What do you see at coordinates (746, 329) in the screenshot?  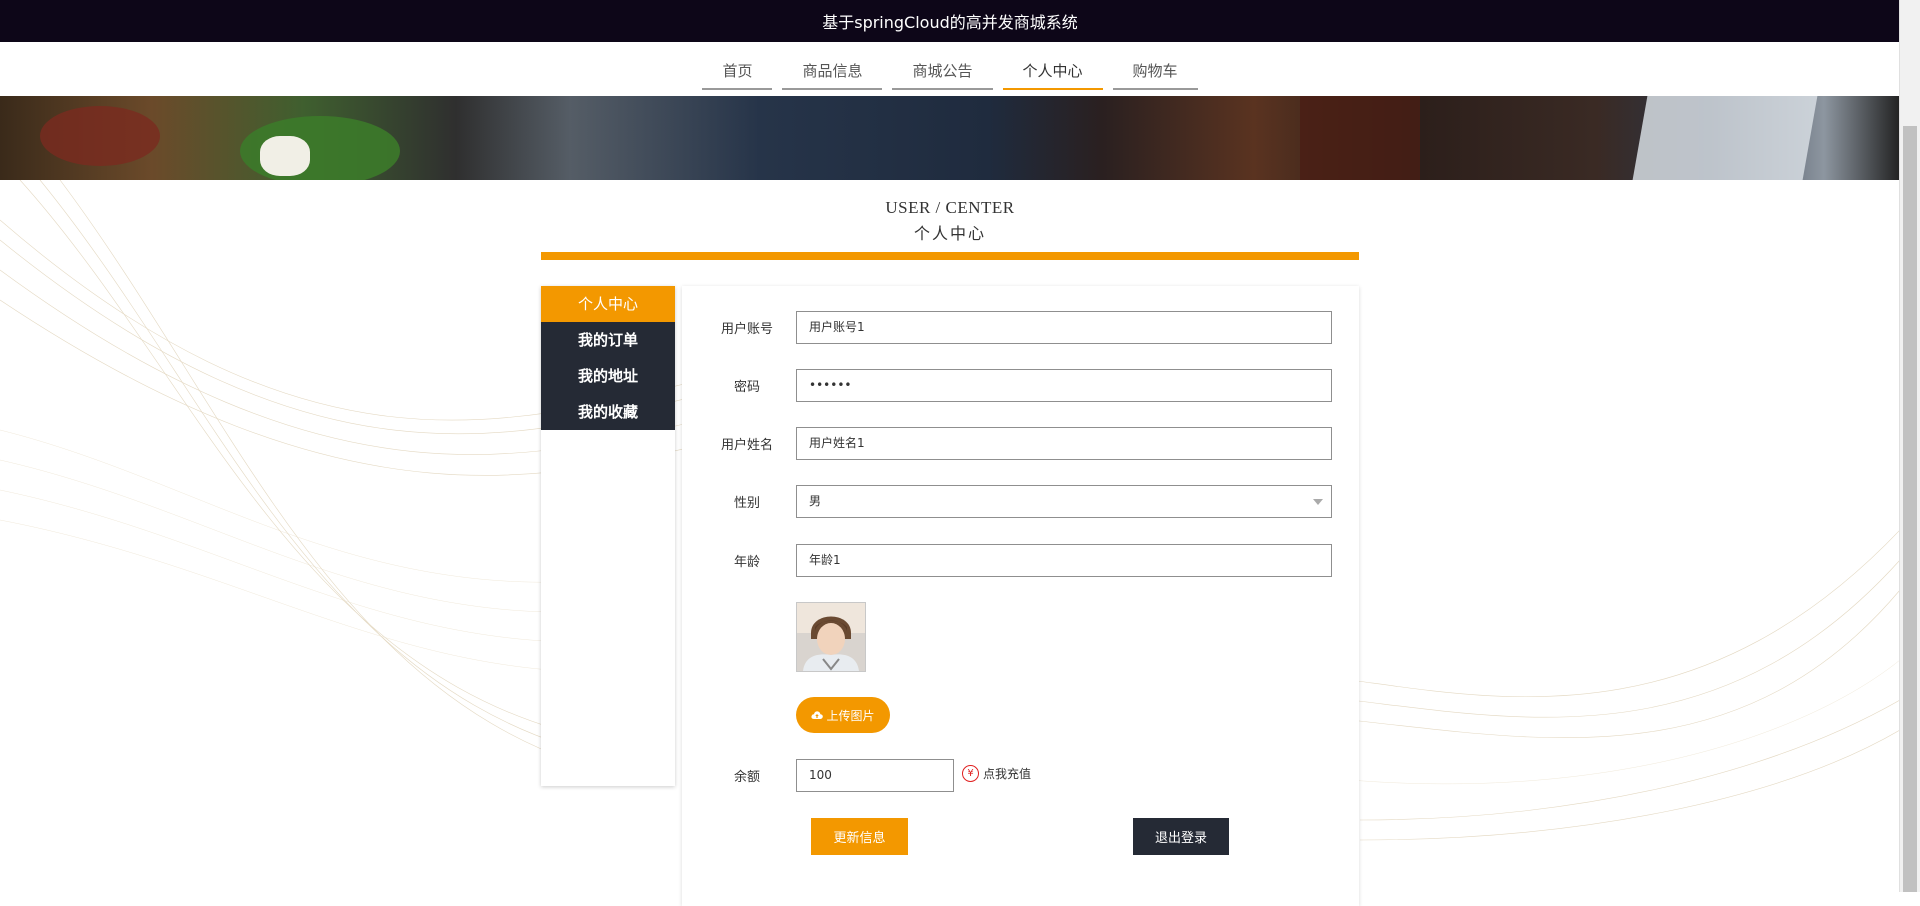 I see `account-label: 用户账号` at bounding box center [746, 329].